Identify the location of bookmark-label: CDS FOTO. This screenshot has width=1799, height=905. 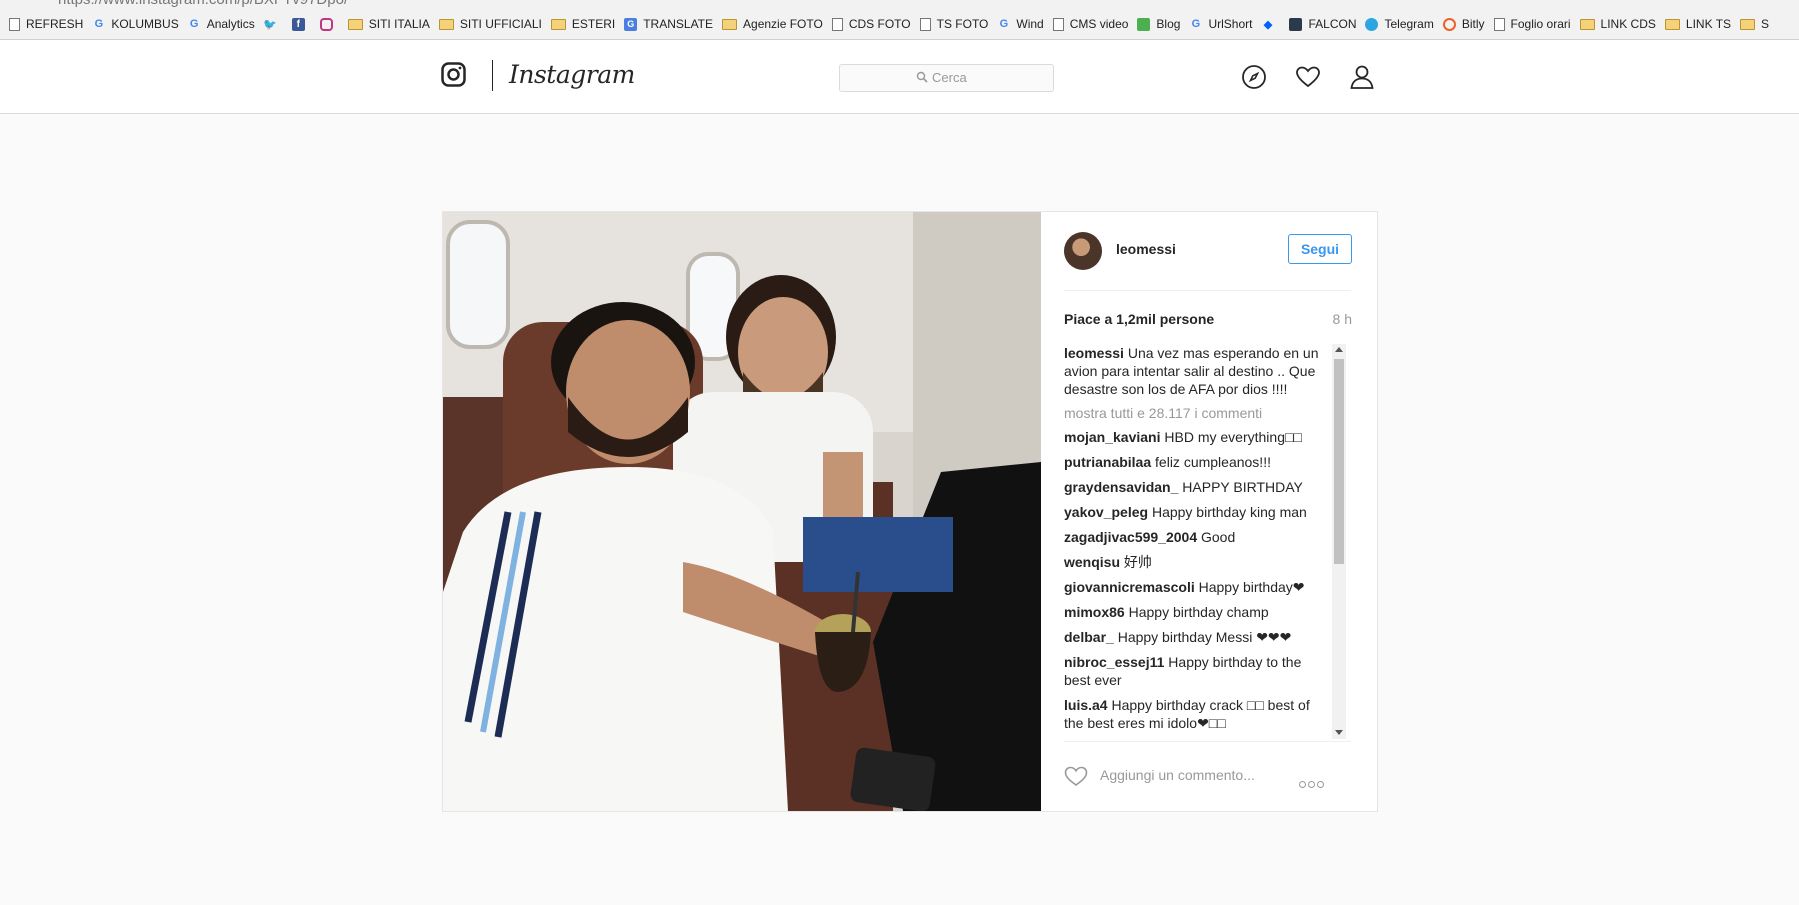
(879, 24).